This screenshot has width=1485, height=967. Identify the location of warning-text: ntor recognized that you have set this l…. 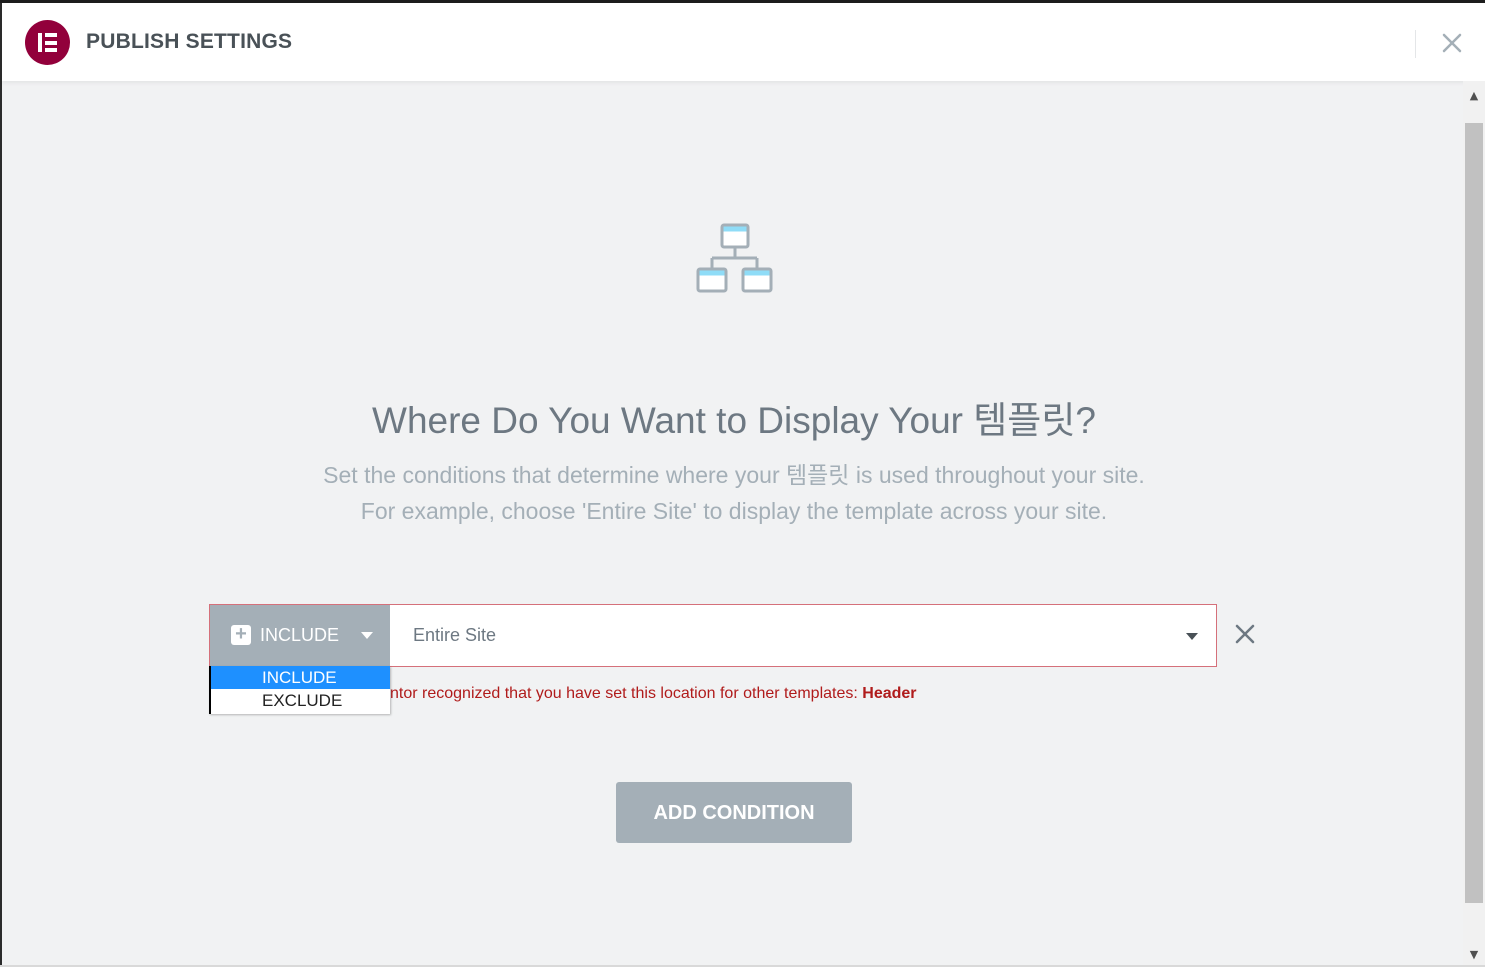
(626, 693).